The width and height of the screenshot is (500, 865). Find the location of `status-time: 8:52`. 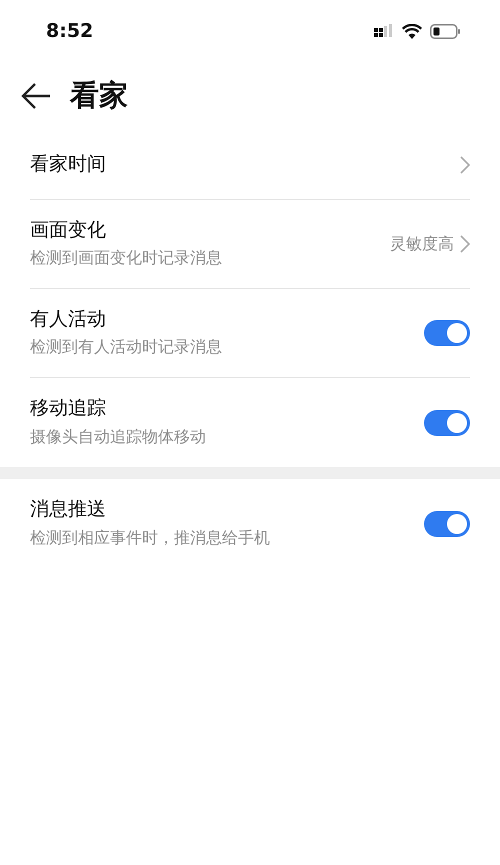

status-time: 8:52 is located at coordinates (70, 31).